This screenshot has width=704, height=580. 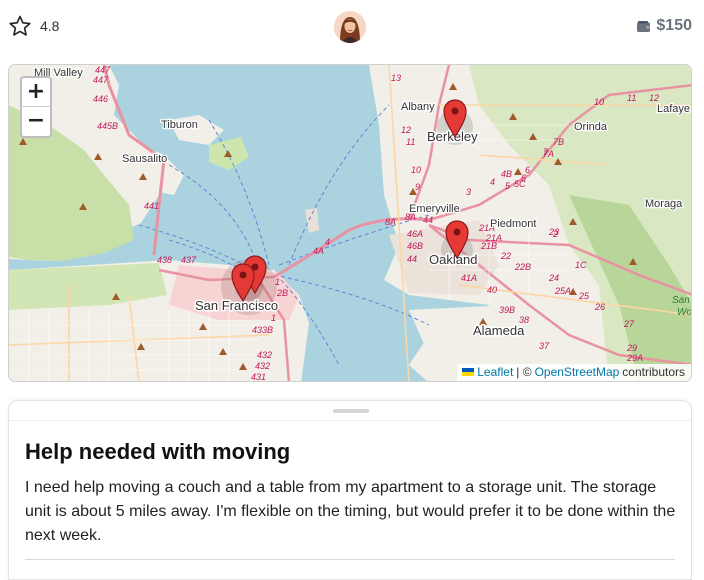 I want to click on svg-text: 7A, so click(x=548, y=154).